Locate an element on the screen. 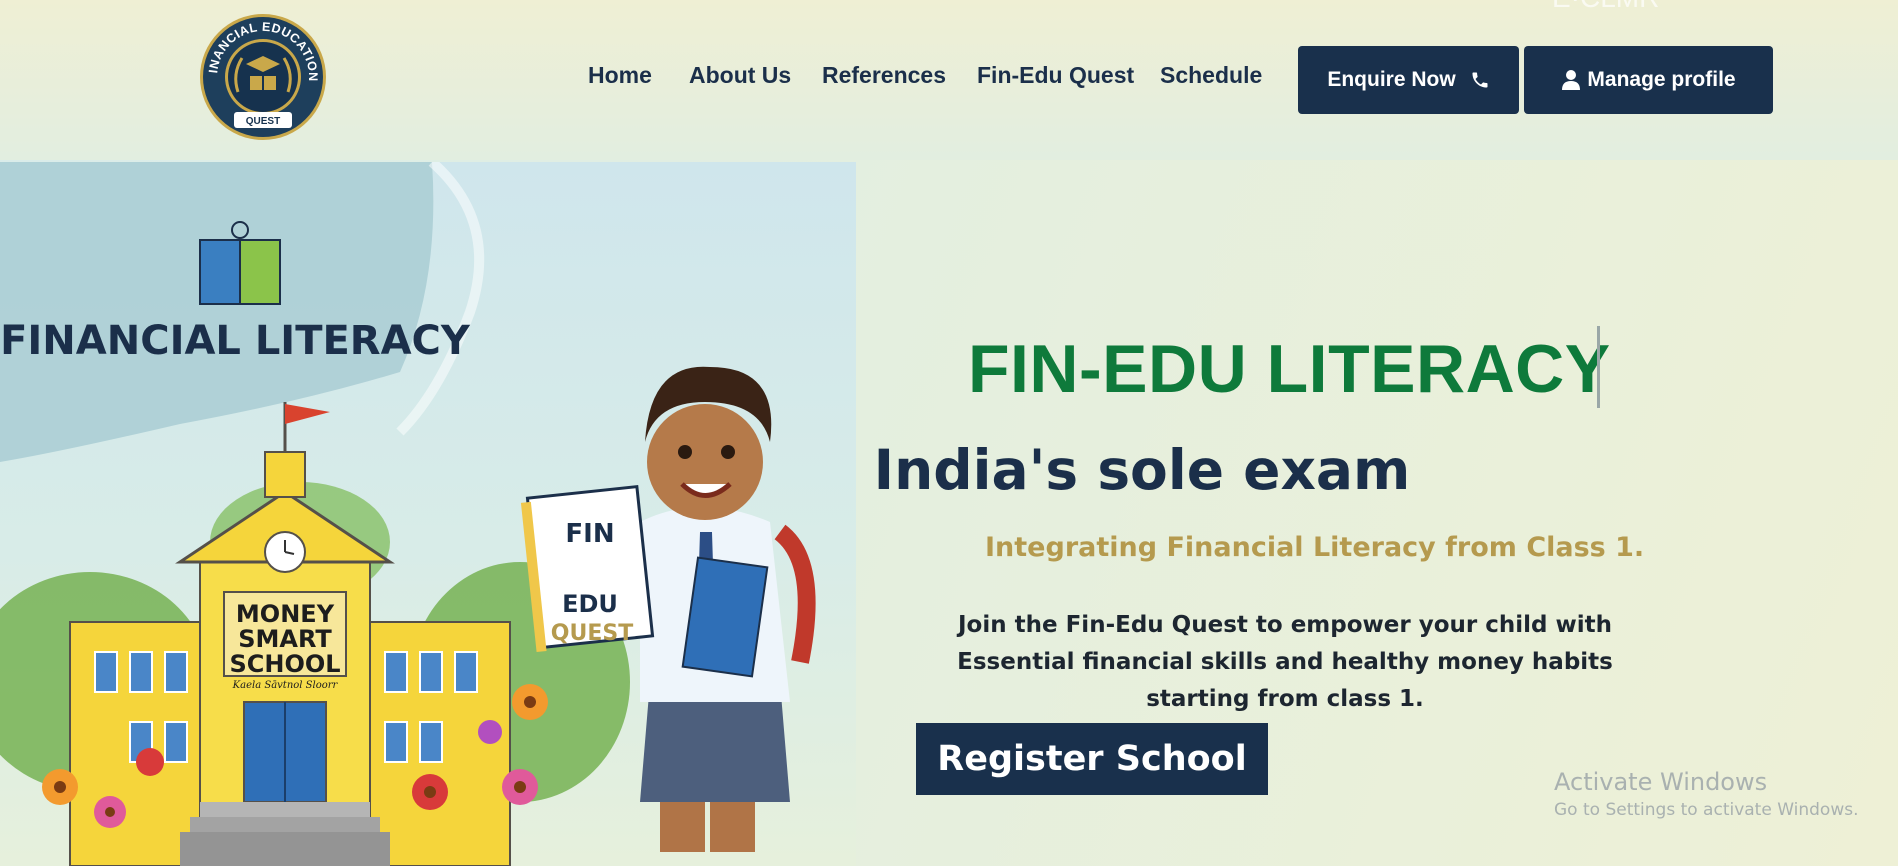 This screenshot has width=1898, height=866. hero-subtitle: India's sole exam is located at coordinates (1142, 470).